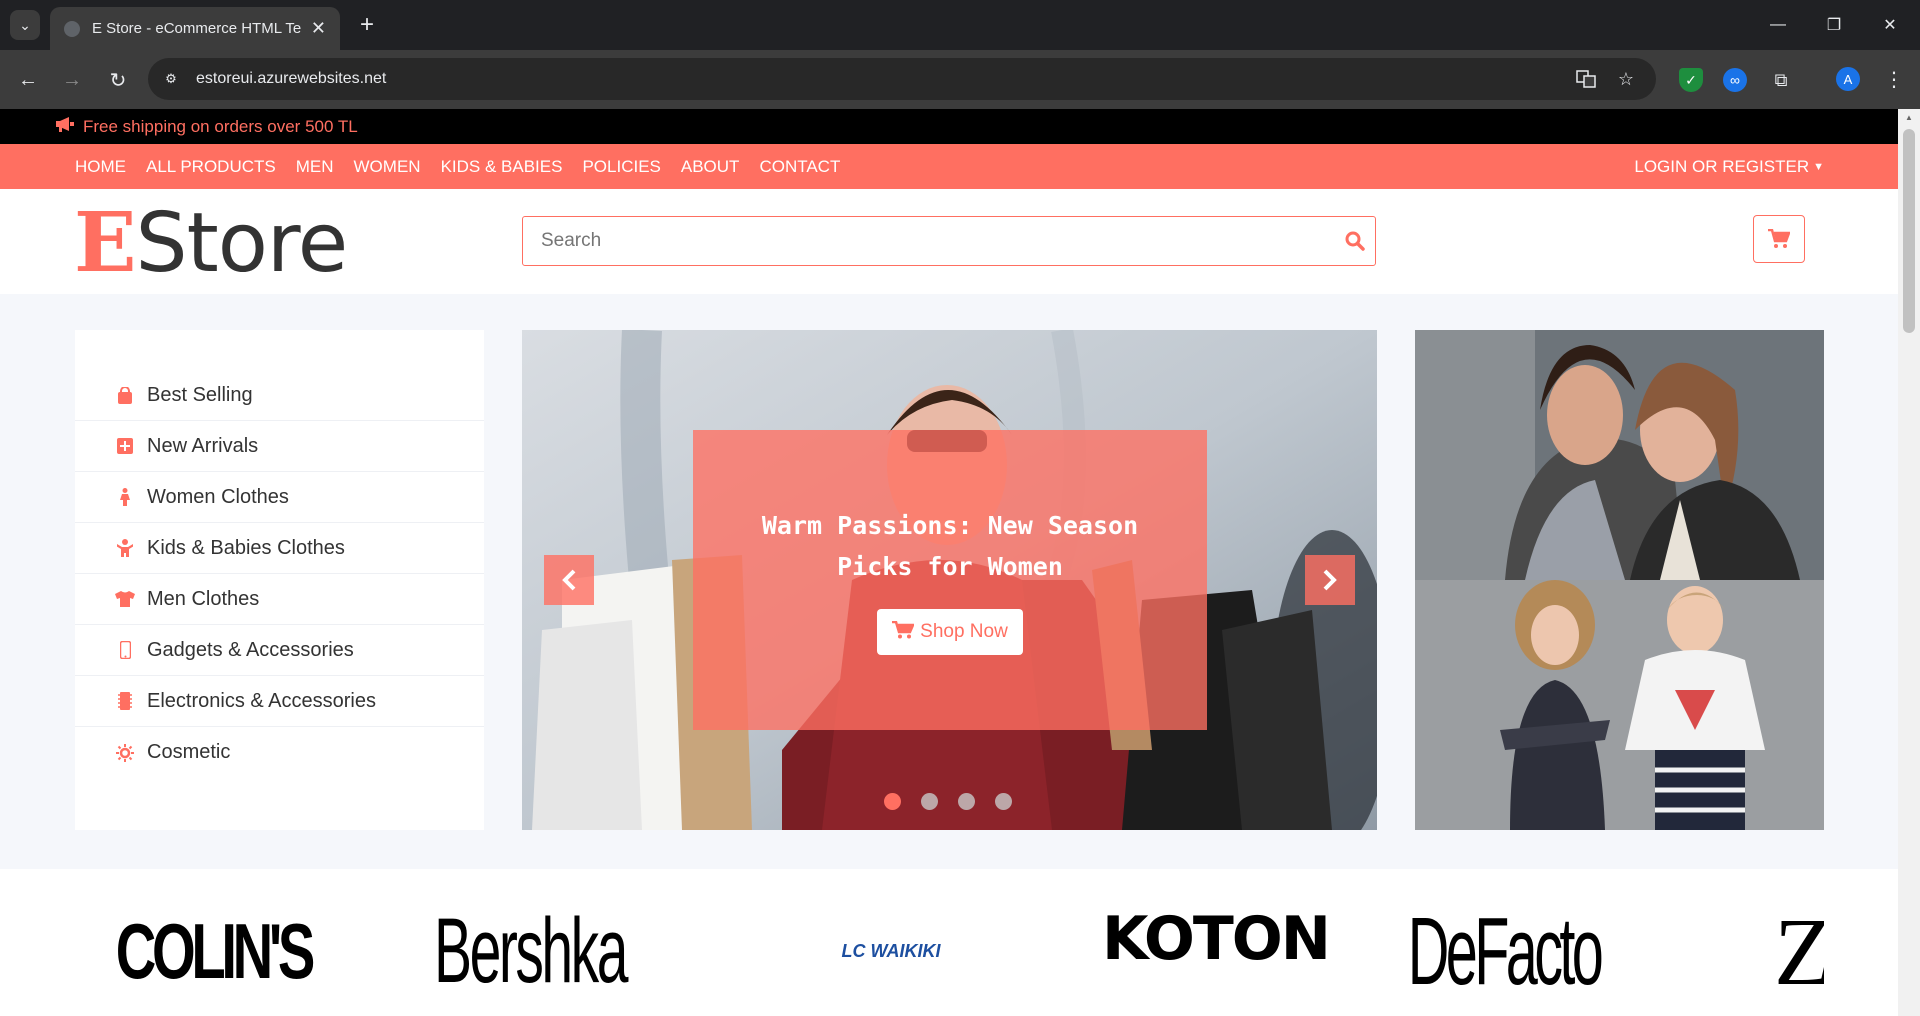 The width and height of the screenshot is (1920, 1016). I want to click on caret-down-icon: ▼, so click(1818, 166).